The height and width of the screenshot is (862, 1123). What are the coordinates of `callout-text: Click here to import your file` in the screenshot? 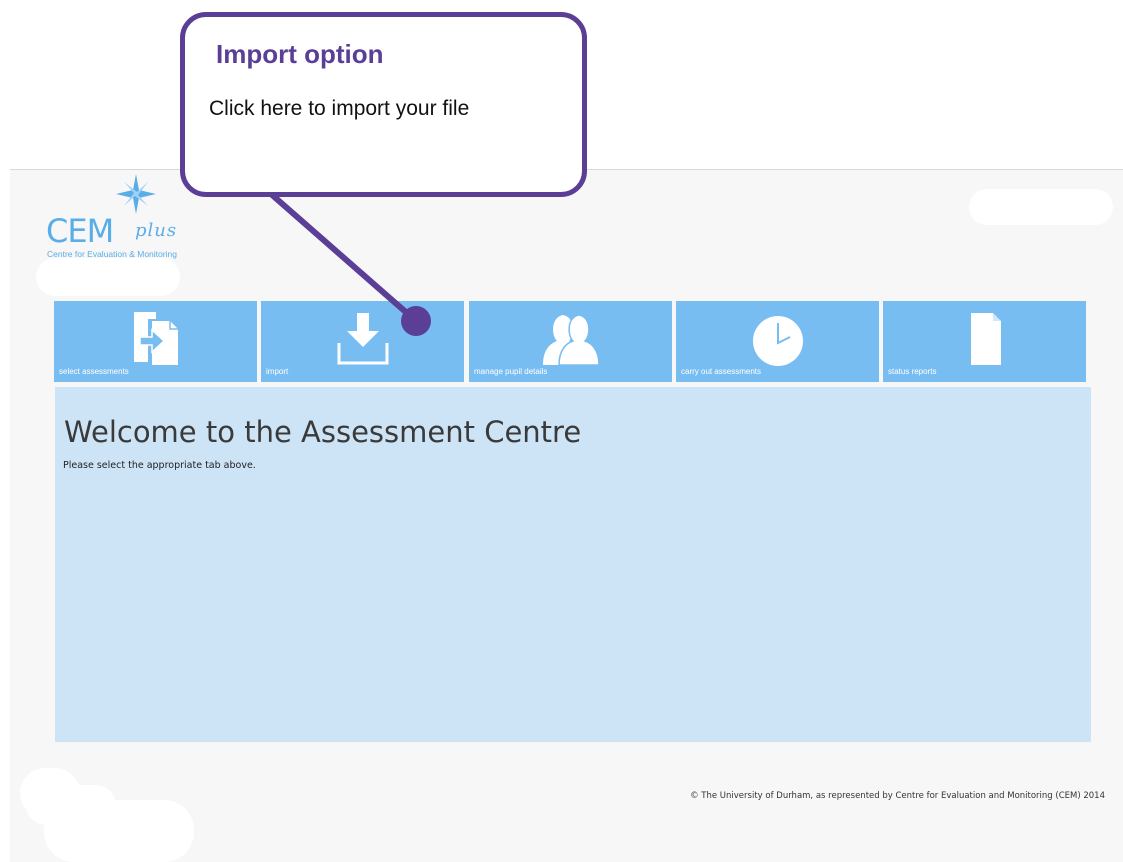 It's located at (339, 108).